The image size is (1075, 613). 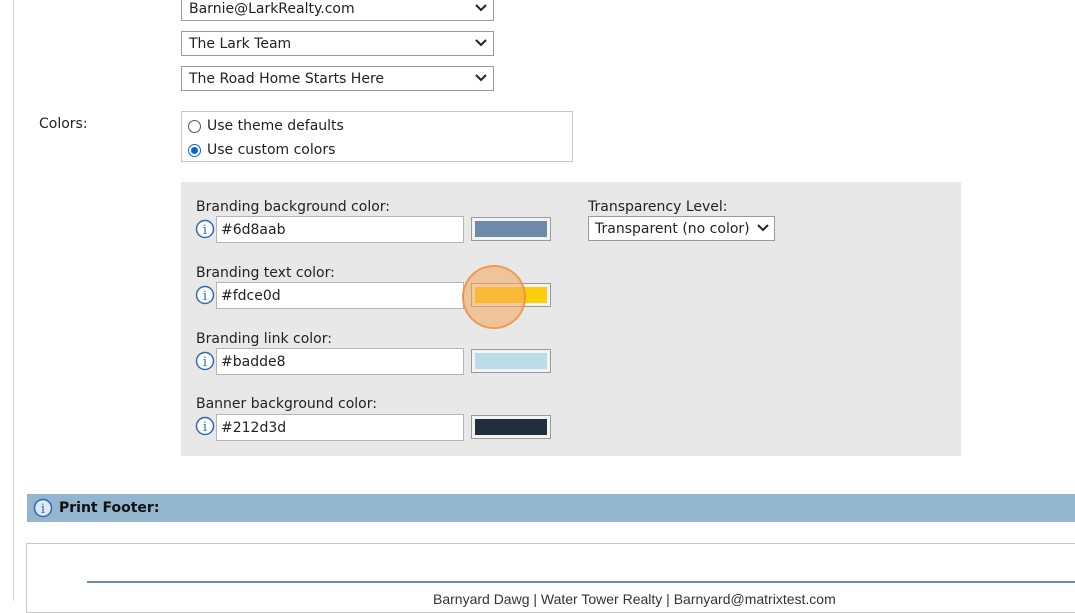 I want to click on left-divider, so click(x=13, y=300).